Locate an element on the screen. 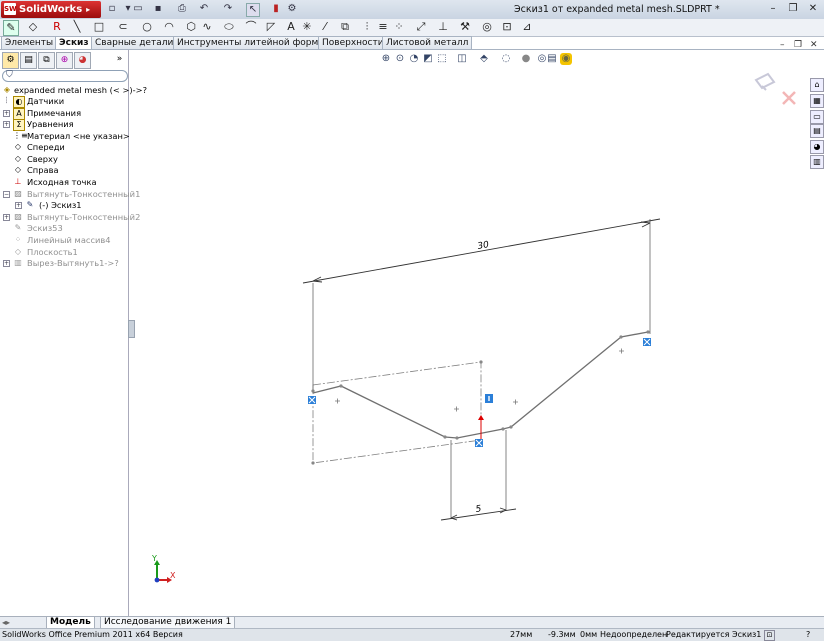  rebuild-status-icon: ⊡ is located at coordinates (769, 635).